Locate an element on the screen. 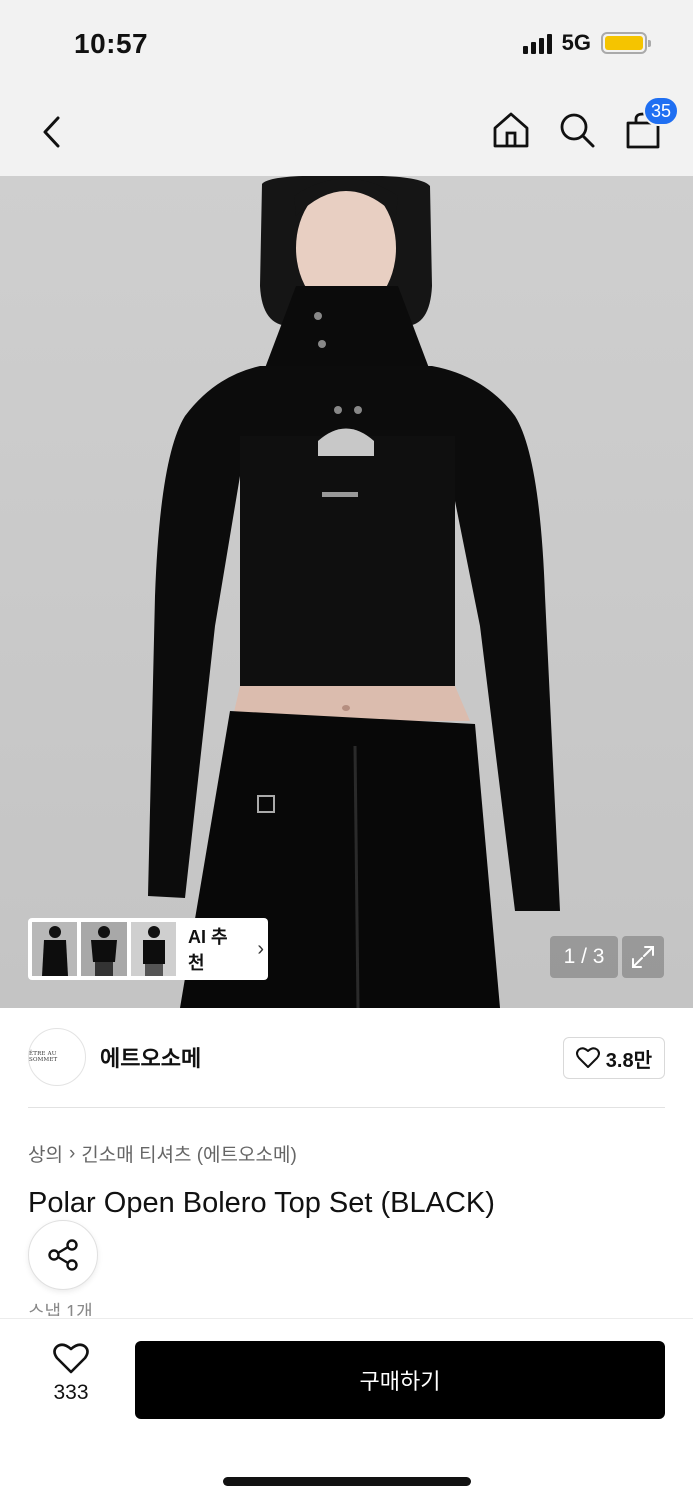  cart-badge: 35 is located at coordinates (661, 111).